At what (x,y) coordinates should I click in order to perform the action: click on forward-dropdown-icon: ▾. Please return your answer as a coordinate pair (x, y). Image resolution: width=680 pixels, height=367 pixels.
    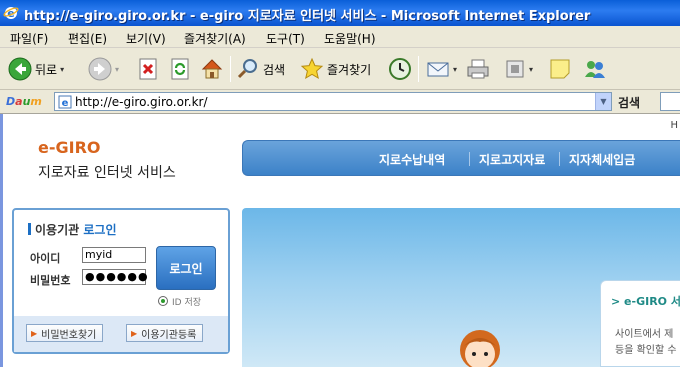
    Looking at the image, I should click on (117, 69).